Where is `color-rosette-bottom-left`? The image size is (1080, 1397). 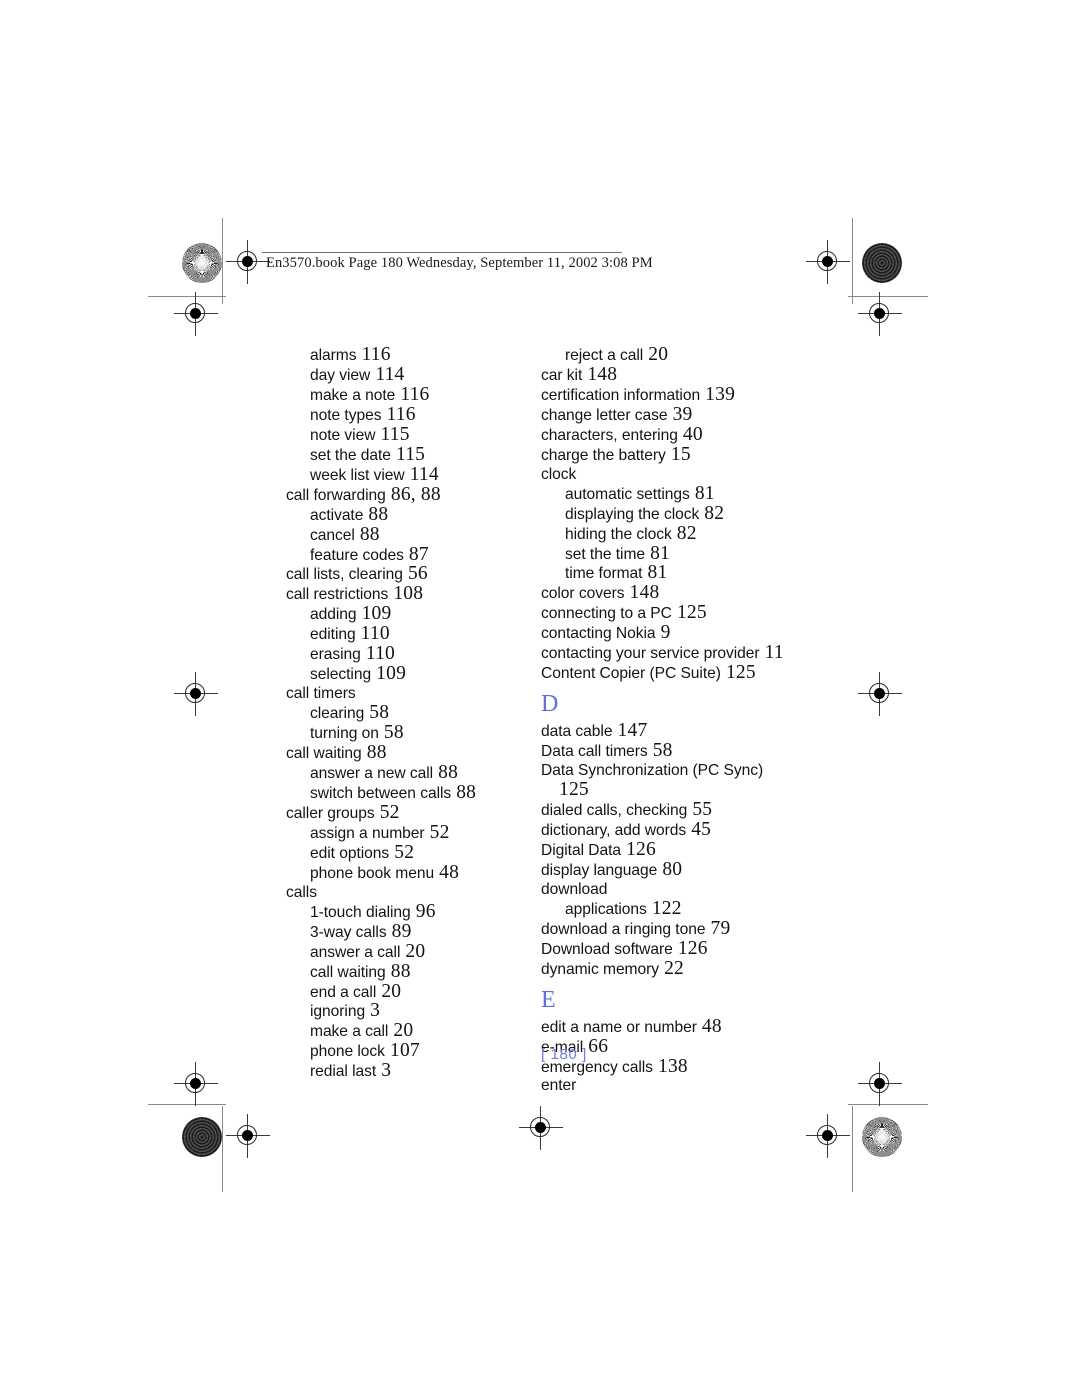 color-rosette-bottom-left is located at coordinates (202, 1137).